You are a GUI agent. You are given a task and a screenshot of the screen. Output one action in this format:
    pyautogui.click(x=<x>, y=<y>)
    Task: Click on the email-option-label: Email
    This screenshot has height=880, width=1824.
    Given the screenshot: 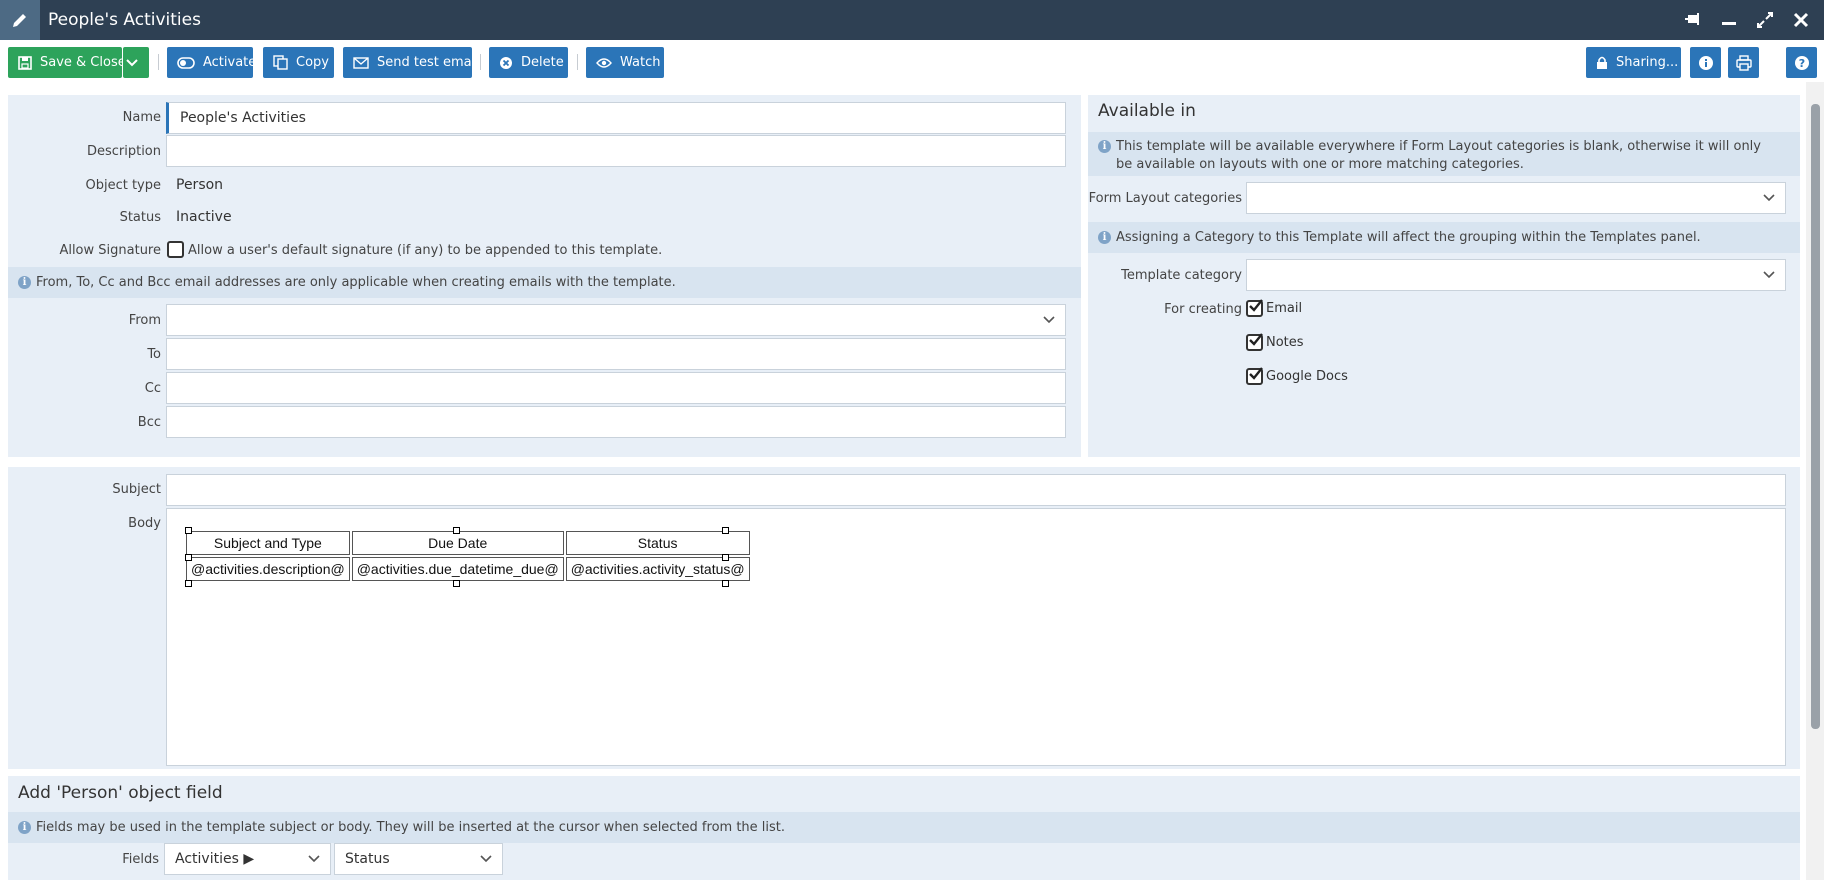 What is the action you would take?
    pyautogui.click(x=1284, y=308)
    